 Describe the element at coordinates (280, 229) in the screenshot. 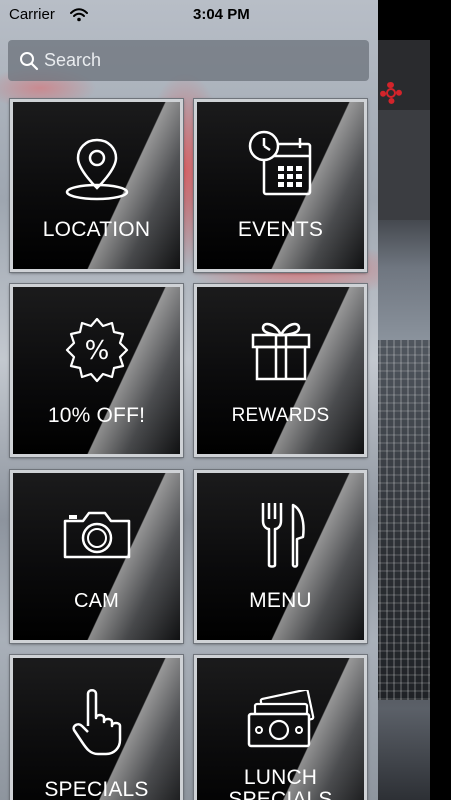

I see `tile-label: EVENTS` at that location.